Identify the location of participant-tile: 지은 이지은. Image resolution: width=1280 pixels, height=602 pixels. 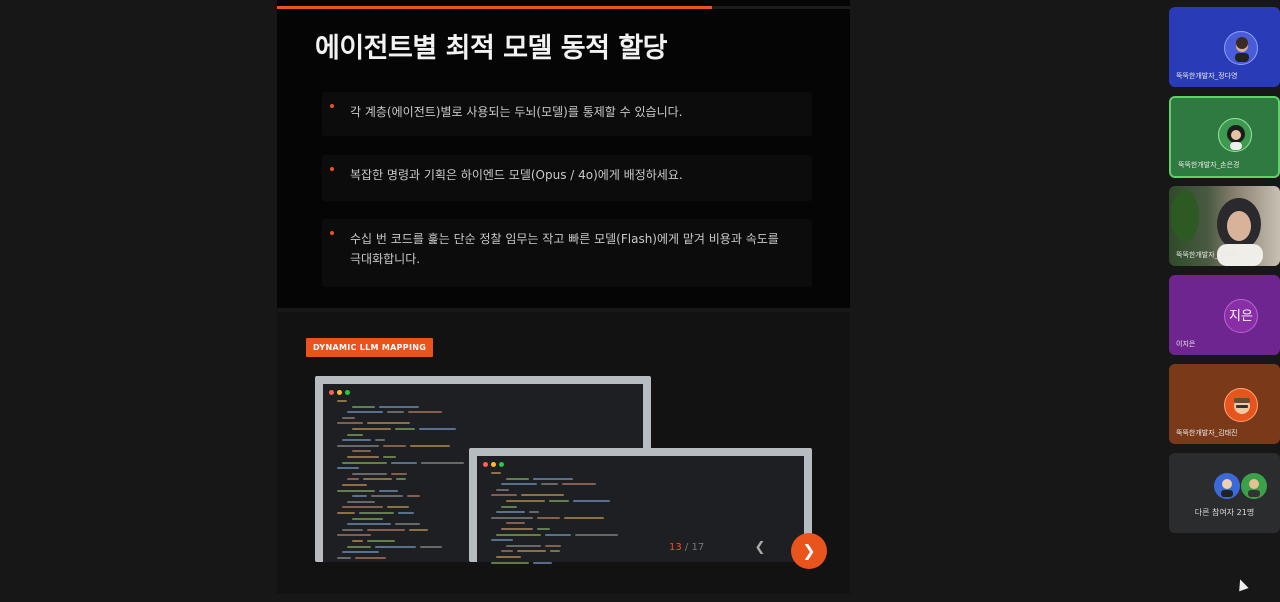
(1224, 315).